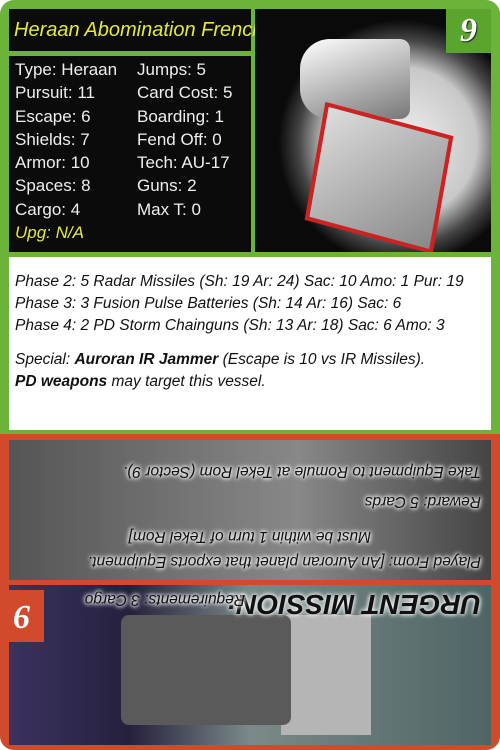  What do you see at coordinates (249, 536) in the screenshot?
I see `played-from-2: Must be within 1 turn of Tekel Rom]` at bounding box center [249, 536].